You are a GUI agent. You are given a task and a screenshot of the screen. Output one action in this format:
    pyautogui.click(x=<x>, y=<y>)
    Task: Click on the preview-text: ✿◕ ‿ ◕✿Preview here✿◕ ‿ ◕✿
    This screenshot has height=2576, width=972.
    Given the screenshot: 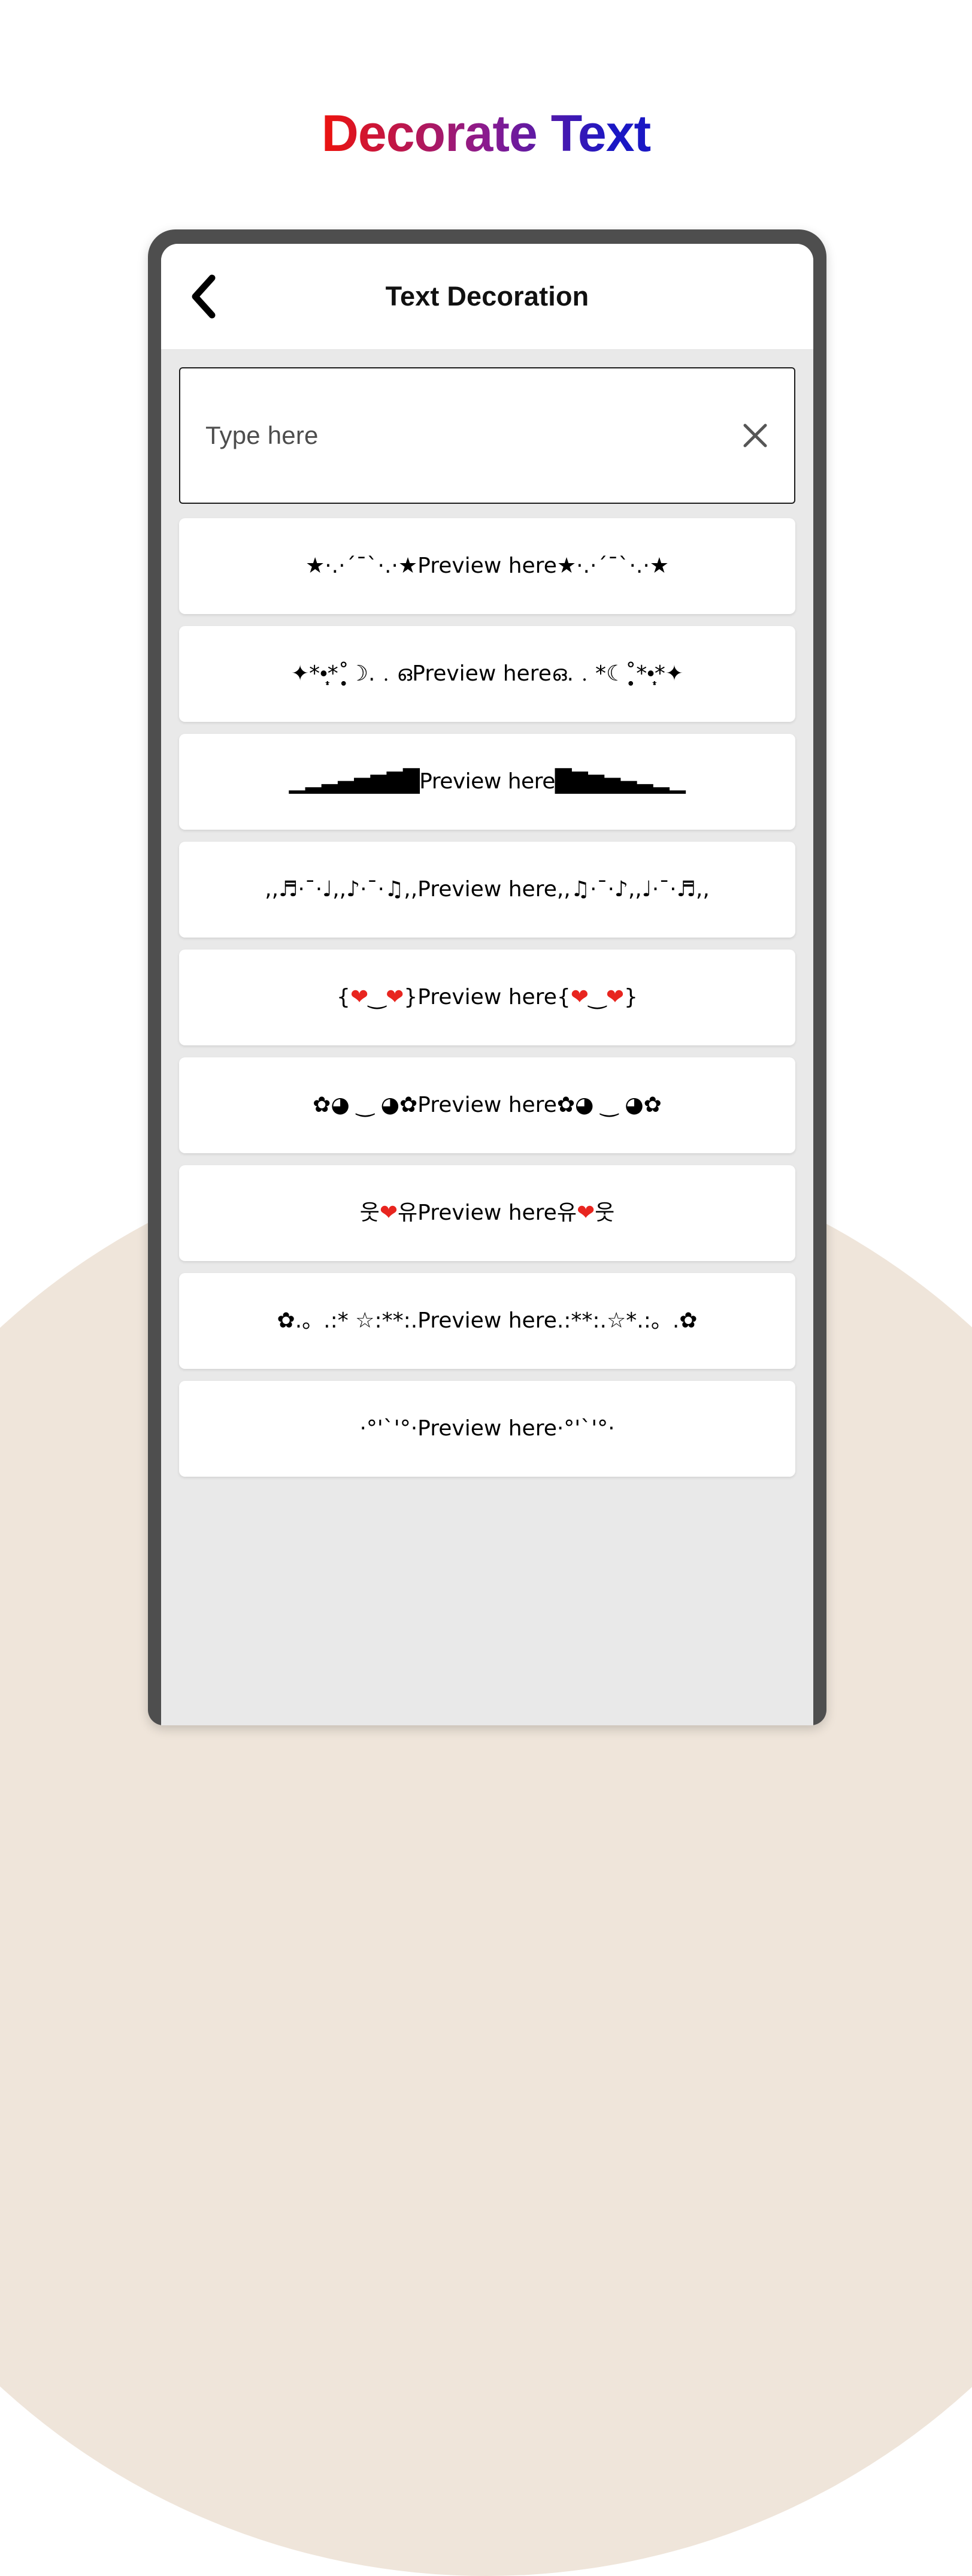 What is the action you would take?
    pyautogui.click(x=488, y=1104)
    